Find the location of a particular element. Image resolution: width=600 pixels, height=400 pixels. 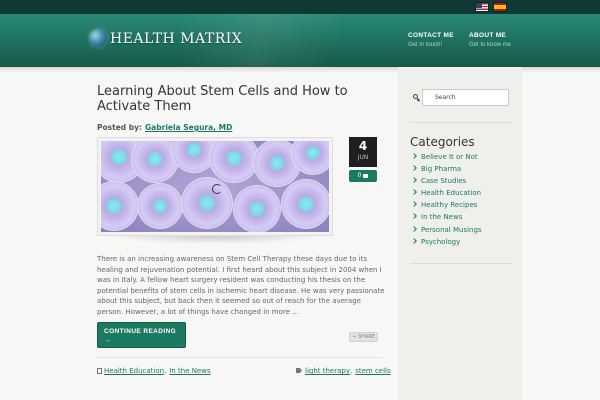

category-label: Healthy Recipes is located at coordinates (449, 205).